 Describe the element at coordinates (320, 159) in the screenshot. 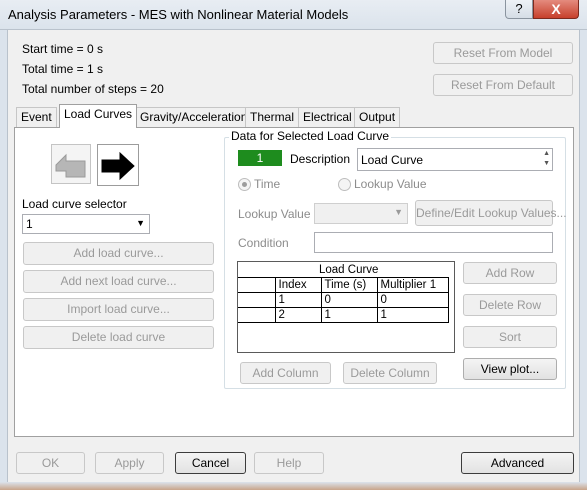

I see `description-label: Description` at that location.